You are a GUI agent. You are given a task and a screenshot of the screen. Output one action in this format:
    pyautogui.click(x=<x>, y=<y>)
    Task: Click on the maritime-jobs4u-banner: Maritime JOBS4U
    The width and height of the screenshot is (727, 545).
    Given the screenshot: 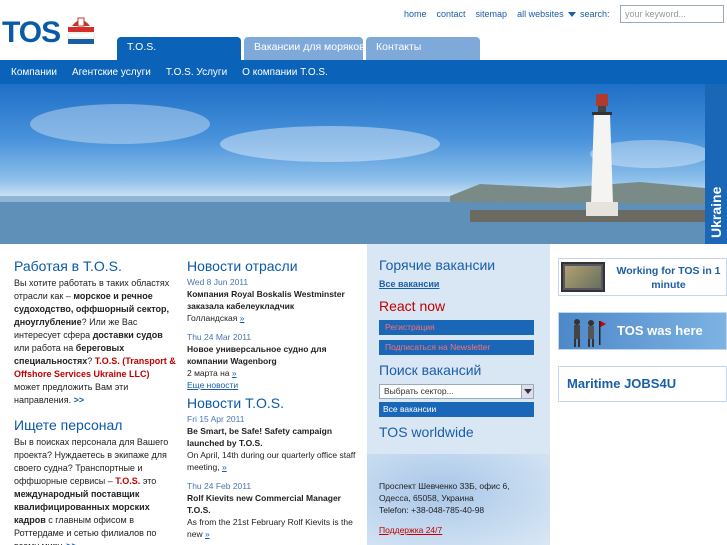 What is the action you would take?
    pyautogui.click(x=642, y=384)
    